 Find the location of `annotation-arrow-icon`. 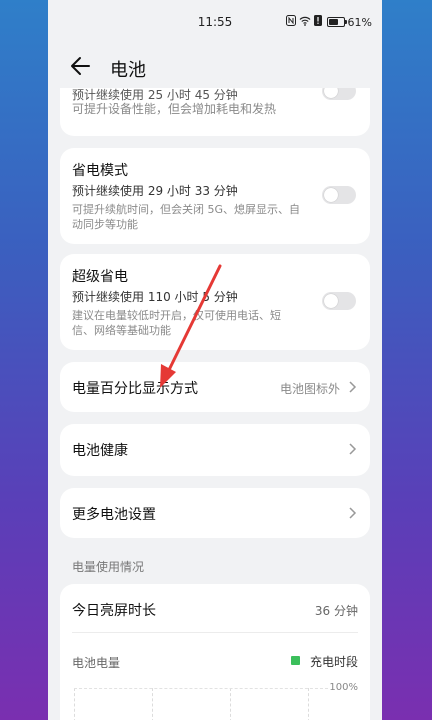

annotation-arrow-icon is located at coordinates (191, 326).